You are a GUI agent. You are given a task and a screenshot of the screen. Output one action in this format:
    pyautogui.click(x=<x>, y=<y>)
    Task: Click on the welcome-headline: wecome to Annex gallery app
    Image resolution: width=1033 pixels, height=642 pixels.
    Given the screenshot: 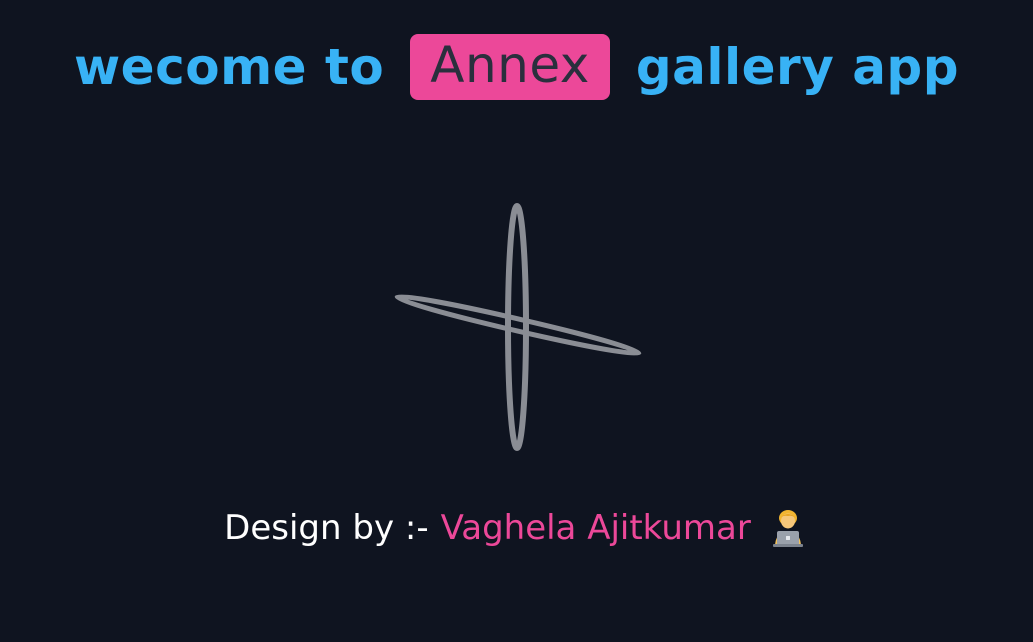 What is the action you would take?
    pyautogui.click(x=516, y=67)
    